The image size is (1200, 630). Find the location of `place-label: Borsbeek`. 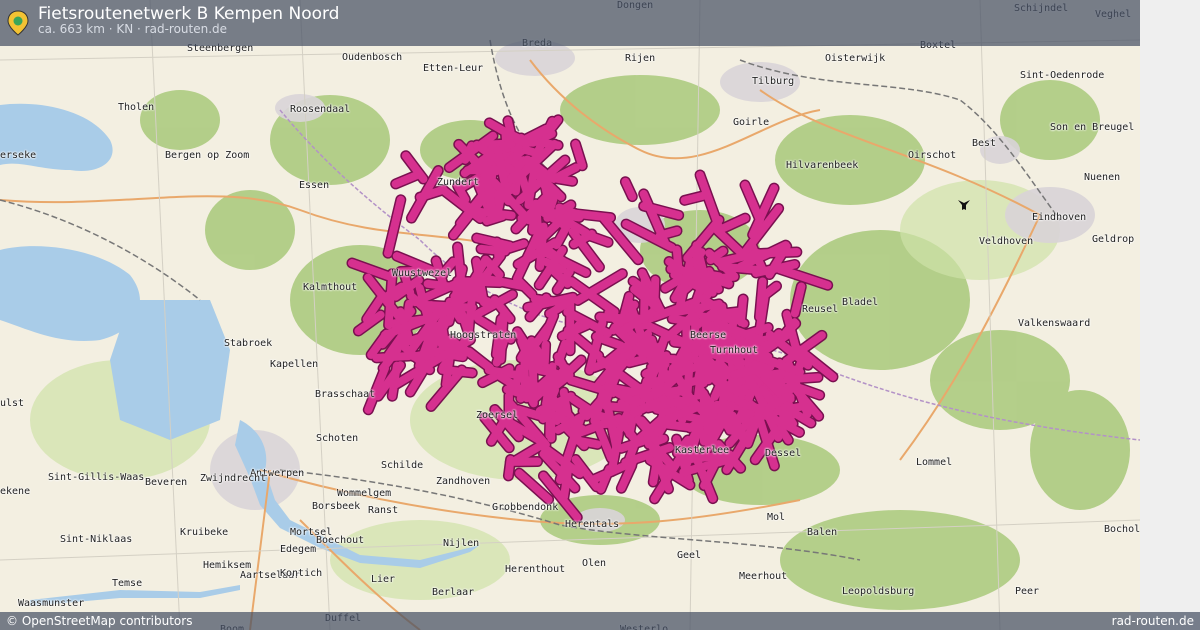

place-label: Borsbeek is located at coordinates (336, 506).